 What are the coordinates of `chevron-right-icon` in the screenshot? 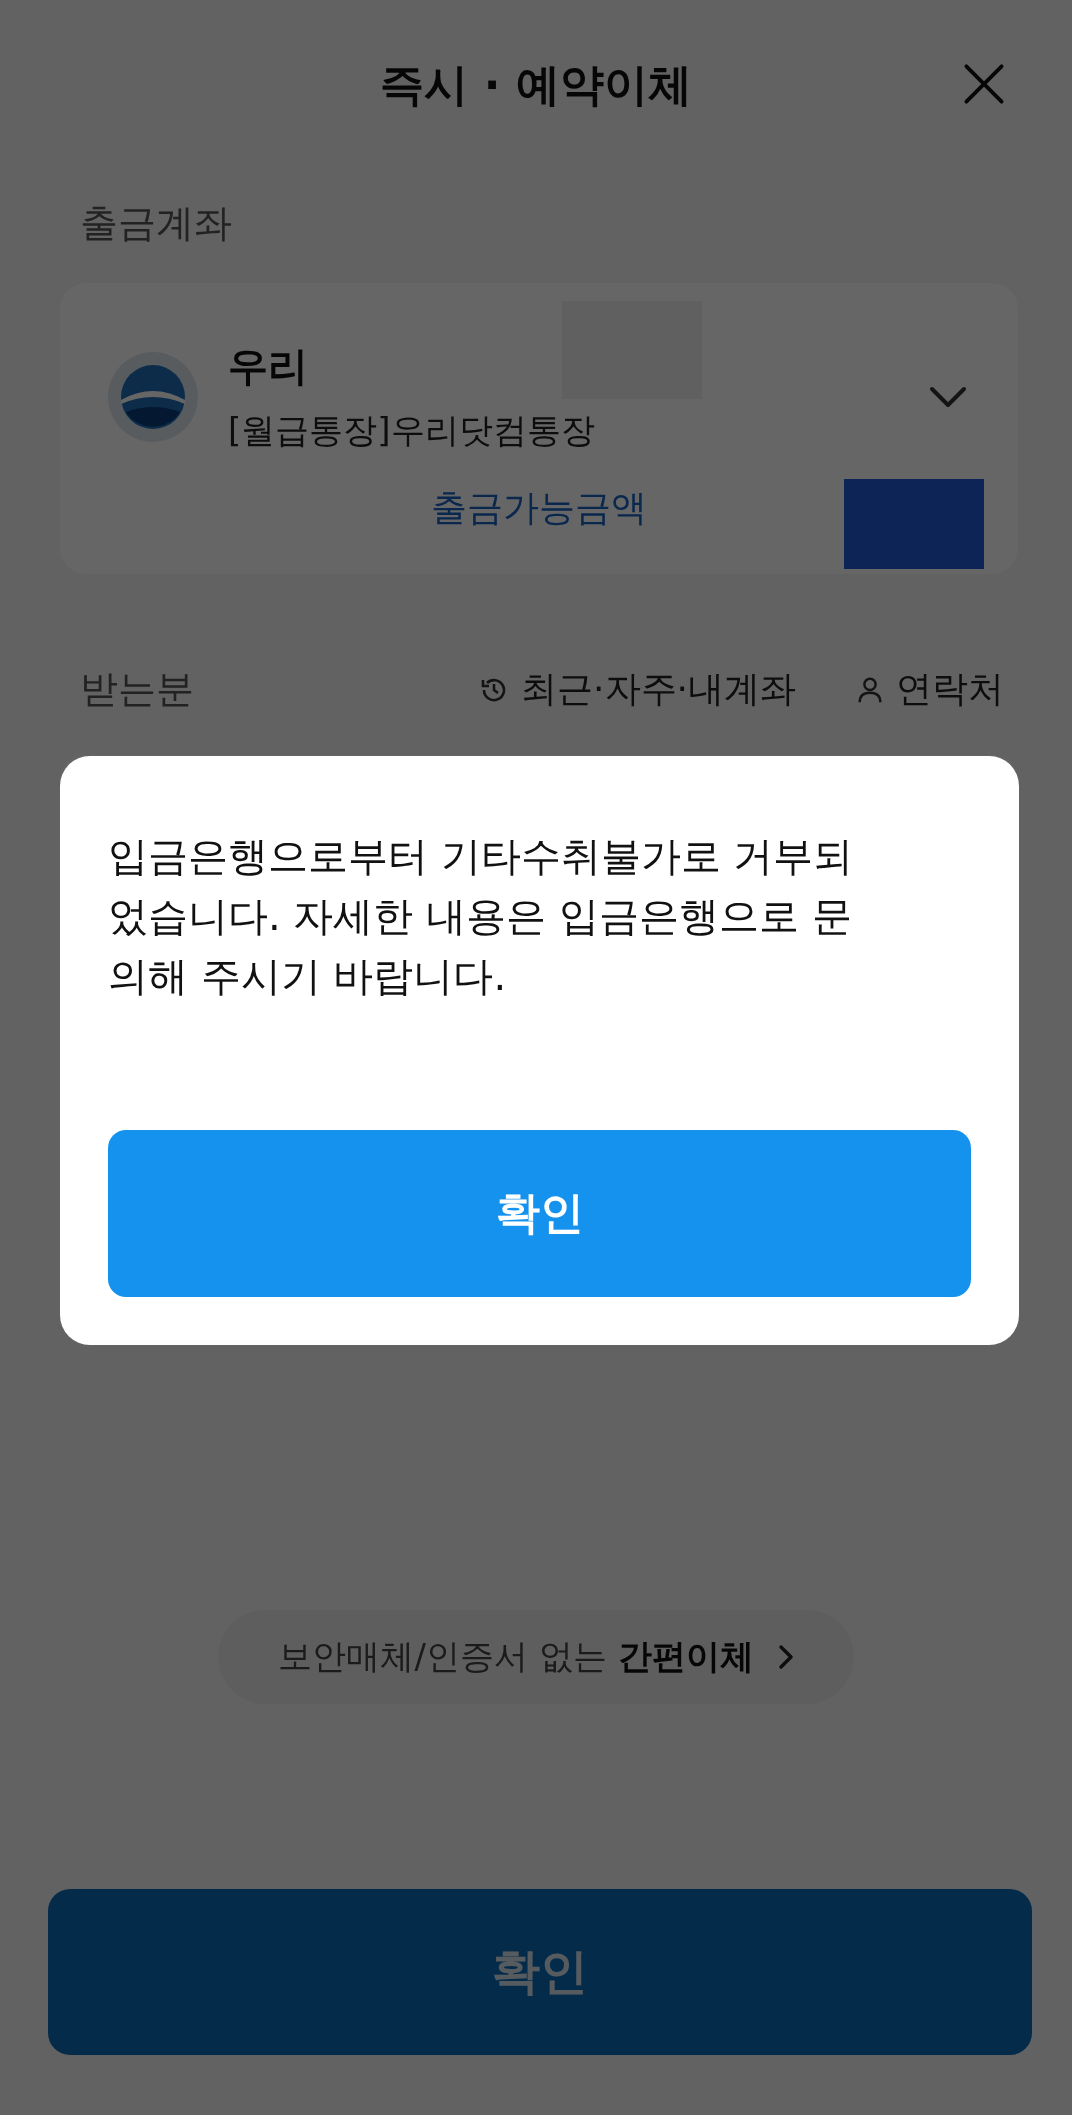 It's located at (785, 1657).